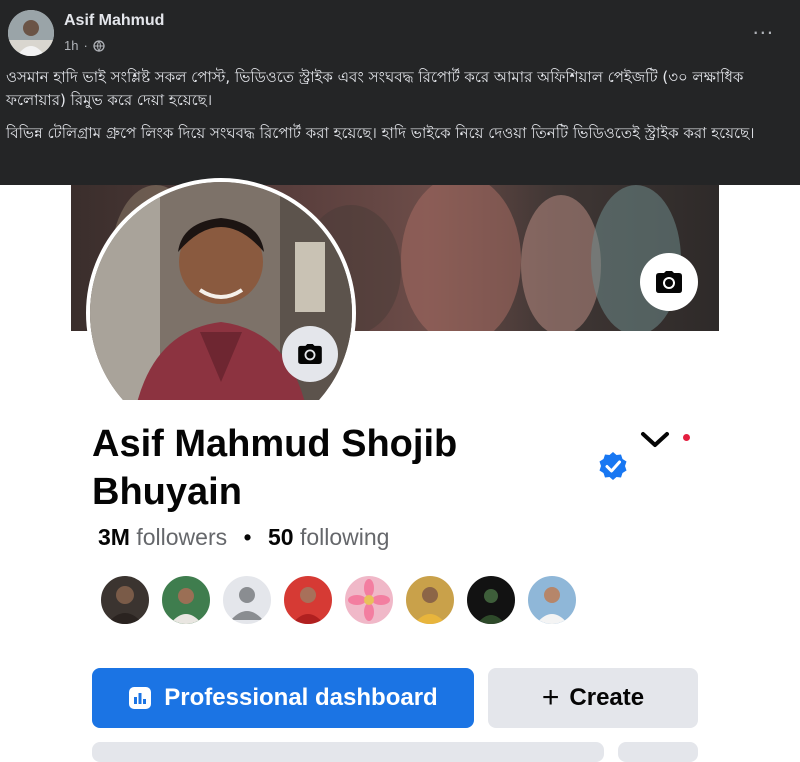  What do you see at coordinates (607, 697) in the screenshot?
I see `create-label: Create` at bounding box center [607, 697].